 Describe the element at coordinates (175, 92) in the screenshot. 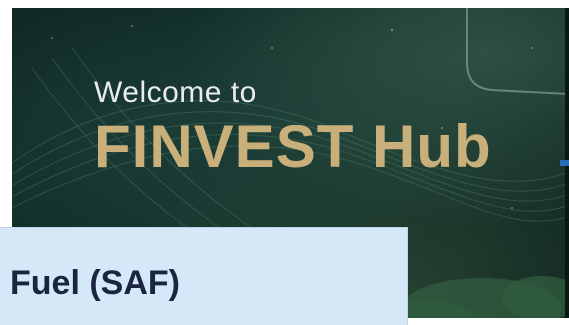

I see `welcome-heading: Welcome to` at that location.